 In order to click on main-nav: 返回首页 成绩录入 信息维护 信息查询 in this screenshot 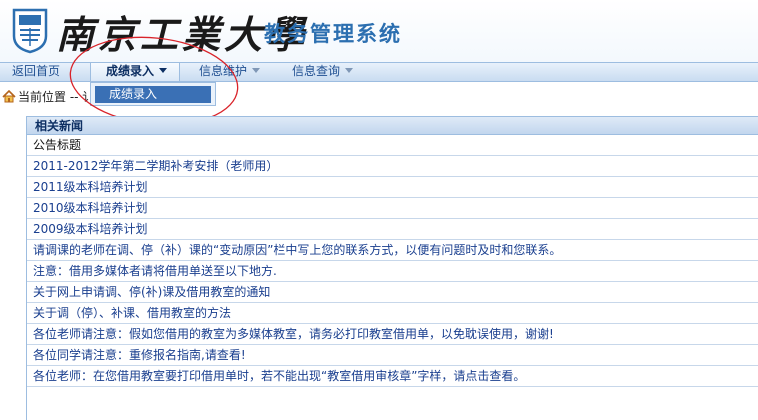, I will do `click(379, 72)`.